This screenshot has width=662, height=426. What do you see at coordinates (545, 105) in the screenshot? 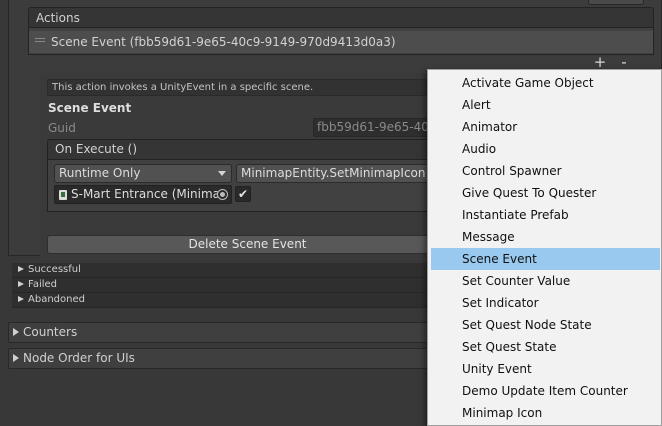
I see `menu-item: Alert` at bounding box center [545, 105].